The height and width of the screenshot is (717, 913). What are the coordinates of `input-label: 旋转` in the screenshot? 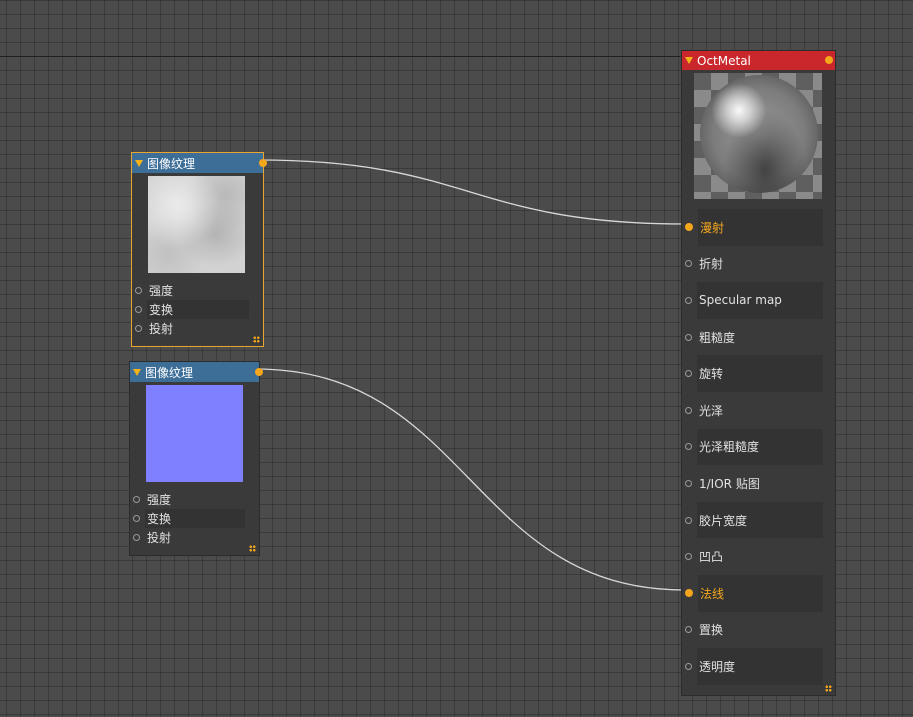 It's located at (760, 373).